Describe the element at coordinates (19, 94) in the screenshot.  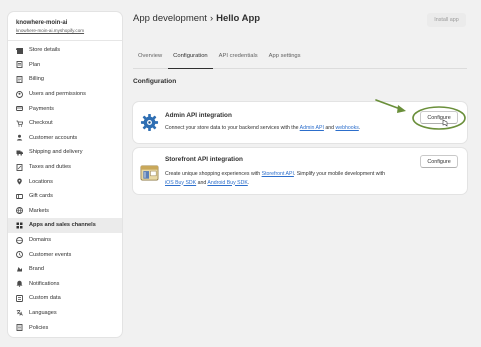
I see `users-icon` at that location.